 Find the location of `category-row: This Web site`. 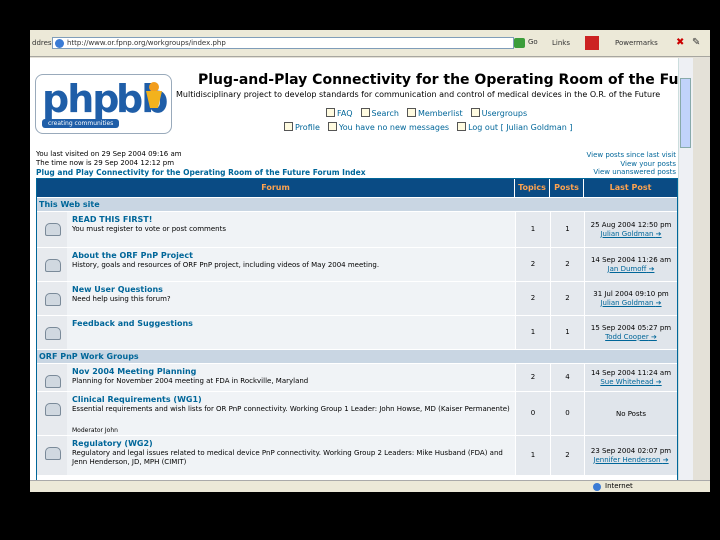

category-row: This Web site is located at coordinates (357, 204).